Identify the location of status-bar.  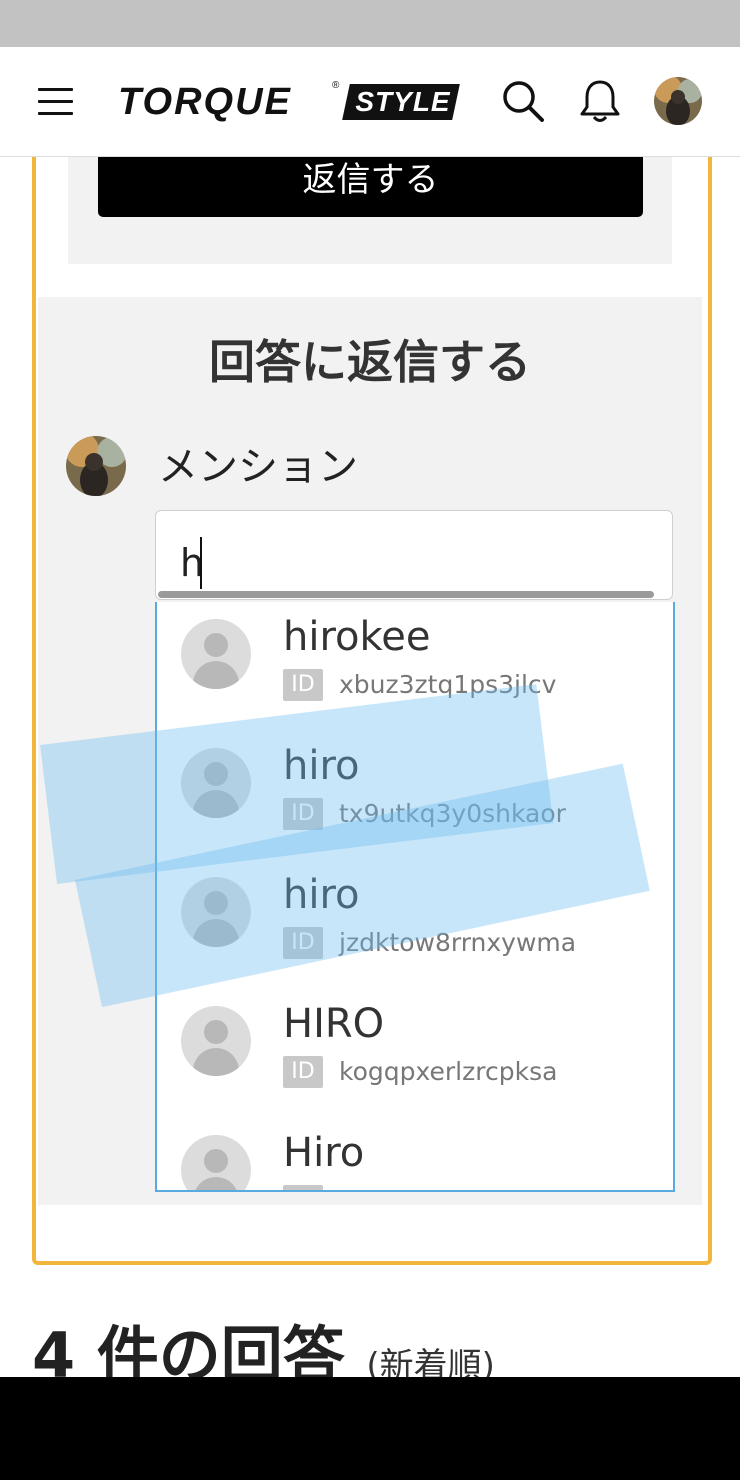
(370, 23).